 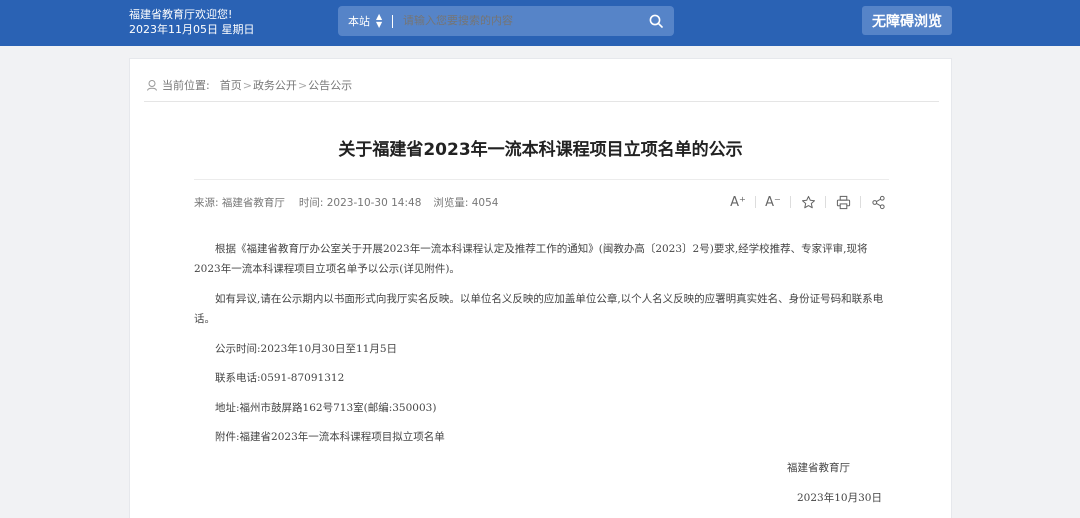 What do you see at coordinates (738, 202) in the screenshot?
I see `font-increase-button: A⁺` at bounding box center [738, 202].